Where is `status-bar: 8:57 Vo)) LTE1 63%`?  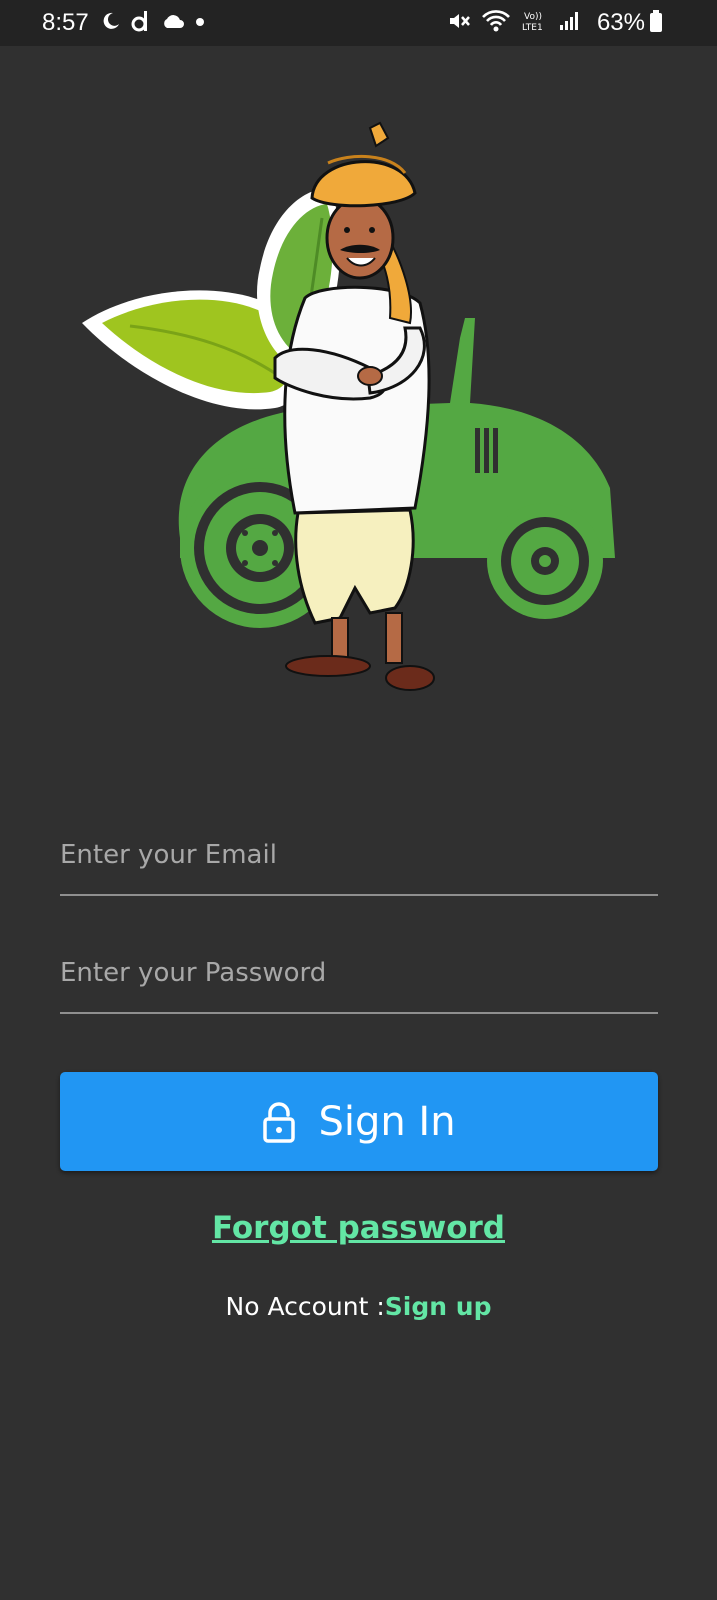 status-bar: 8:57 Vo)) LTE1 63% is located at coordinates (358, 23).